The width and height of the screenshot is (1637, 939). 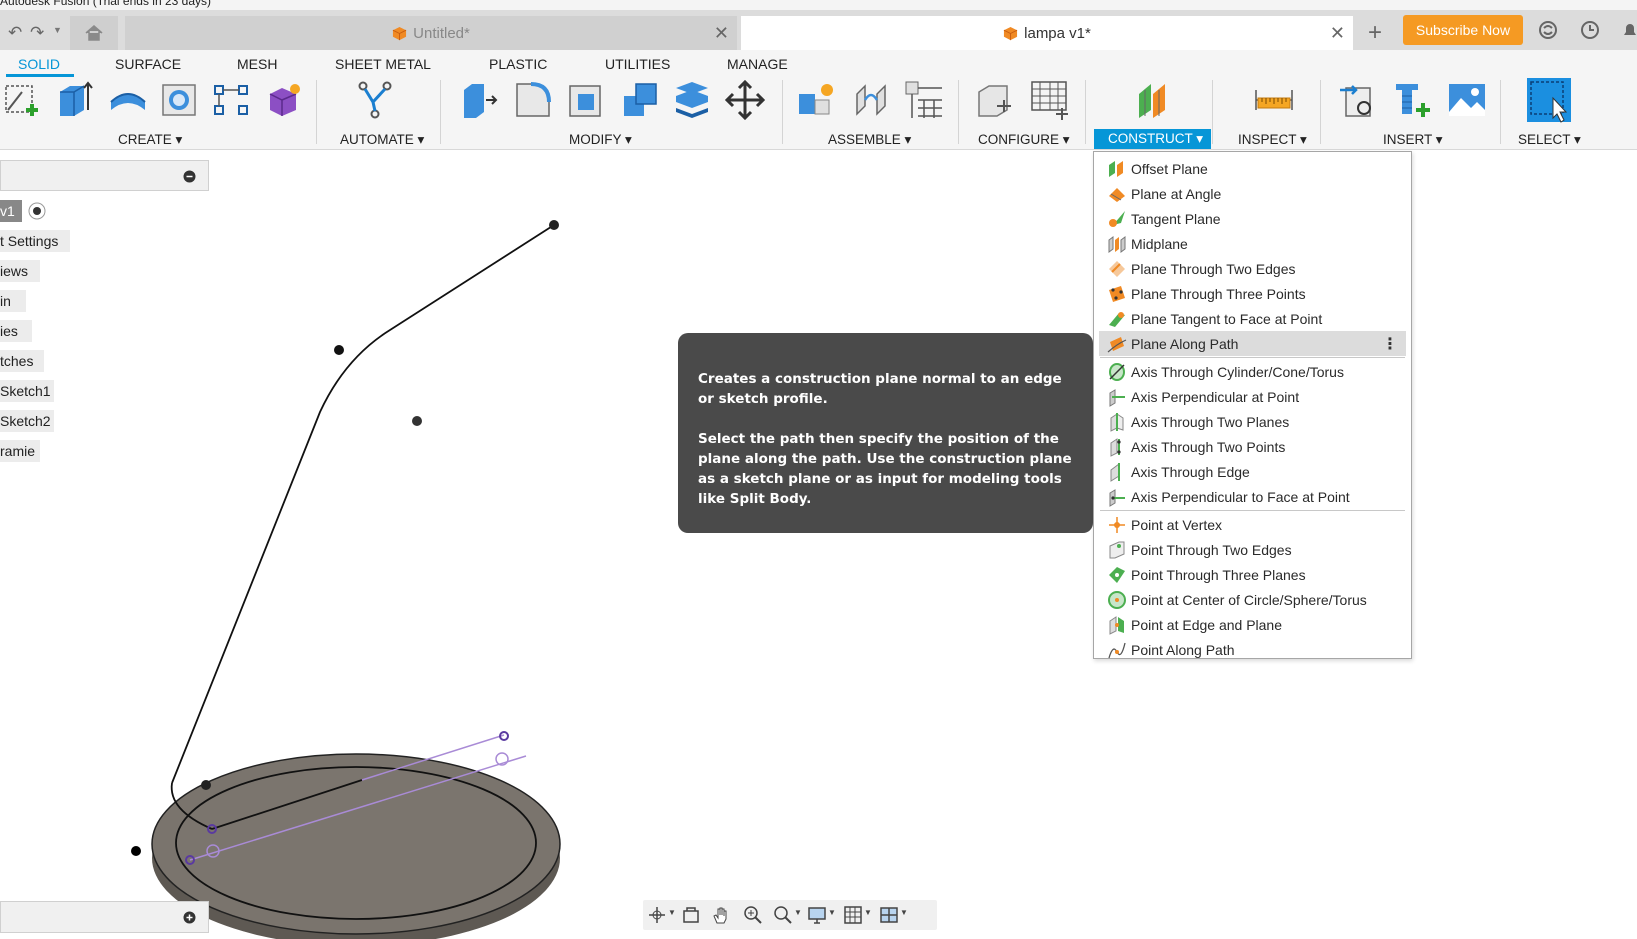 I want to click on browser-item-ramie: ramie, so click(x=20, y=451).